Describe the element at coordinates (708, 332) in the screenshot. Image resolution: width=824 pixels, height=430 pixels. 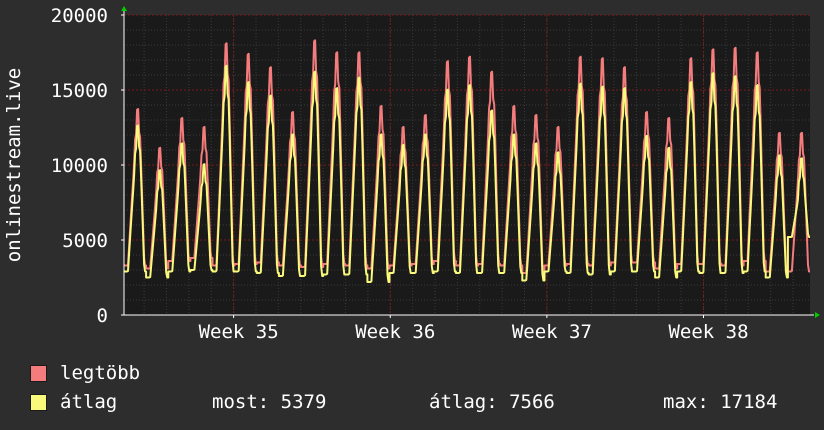
I see `x-tick-label: Week 38` at that location.